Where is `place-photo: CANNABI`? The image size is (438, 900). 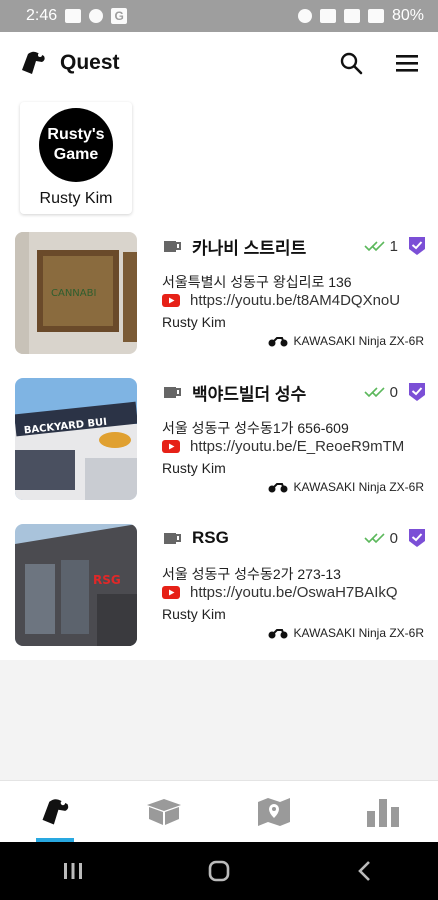
place-photo: CANNABI is located at coordinates (76, 293).